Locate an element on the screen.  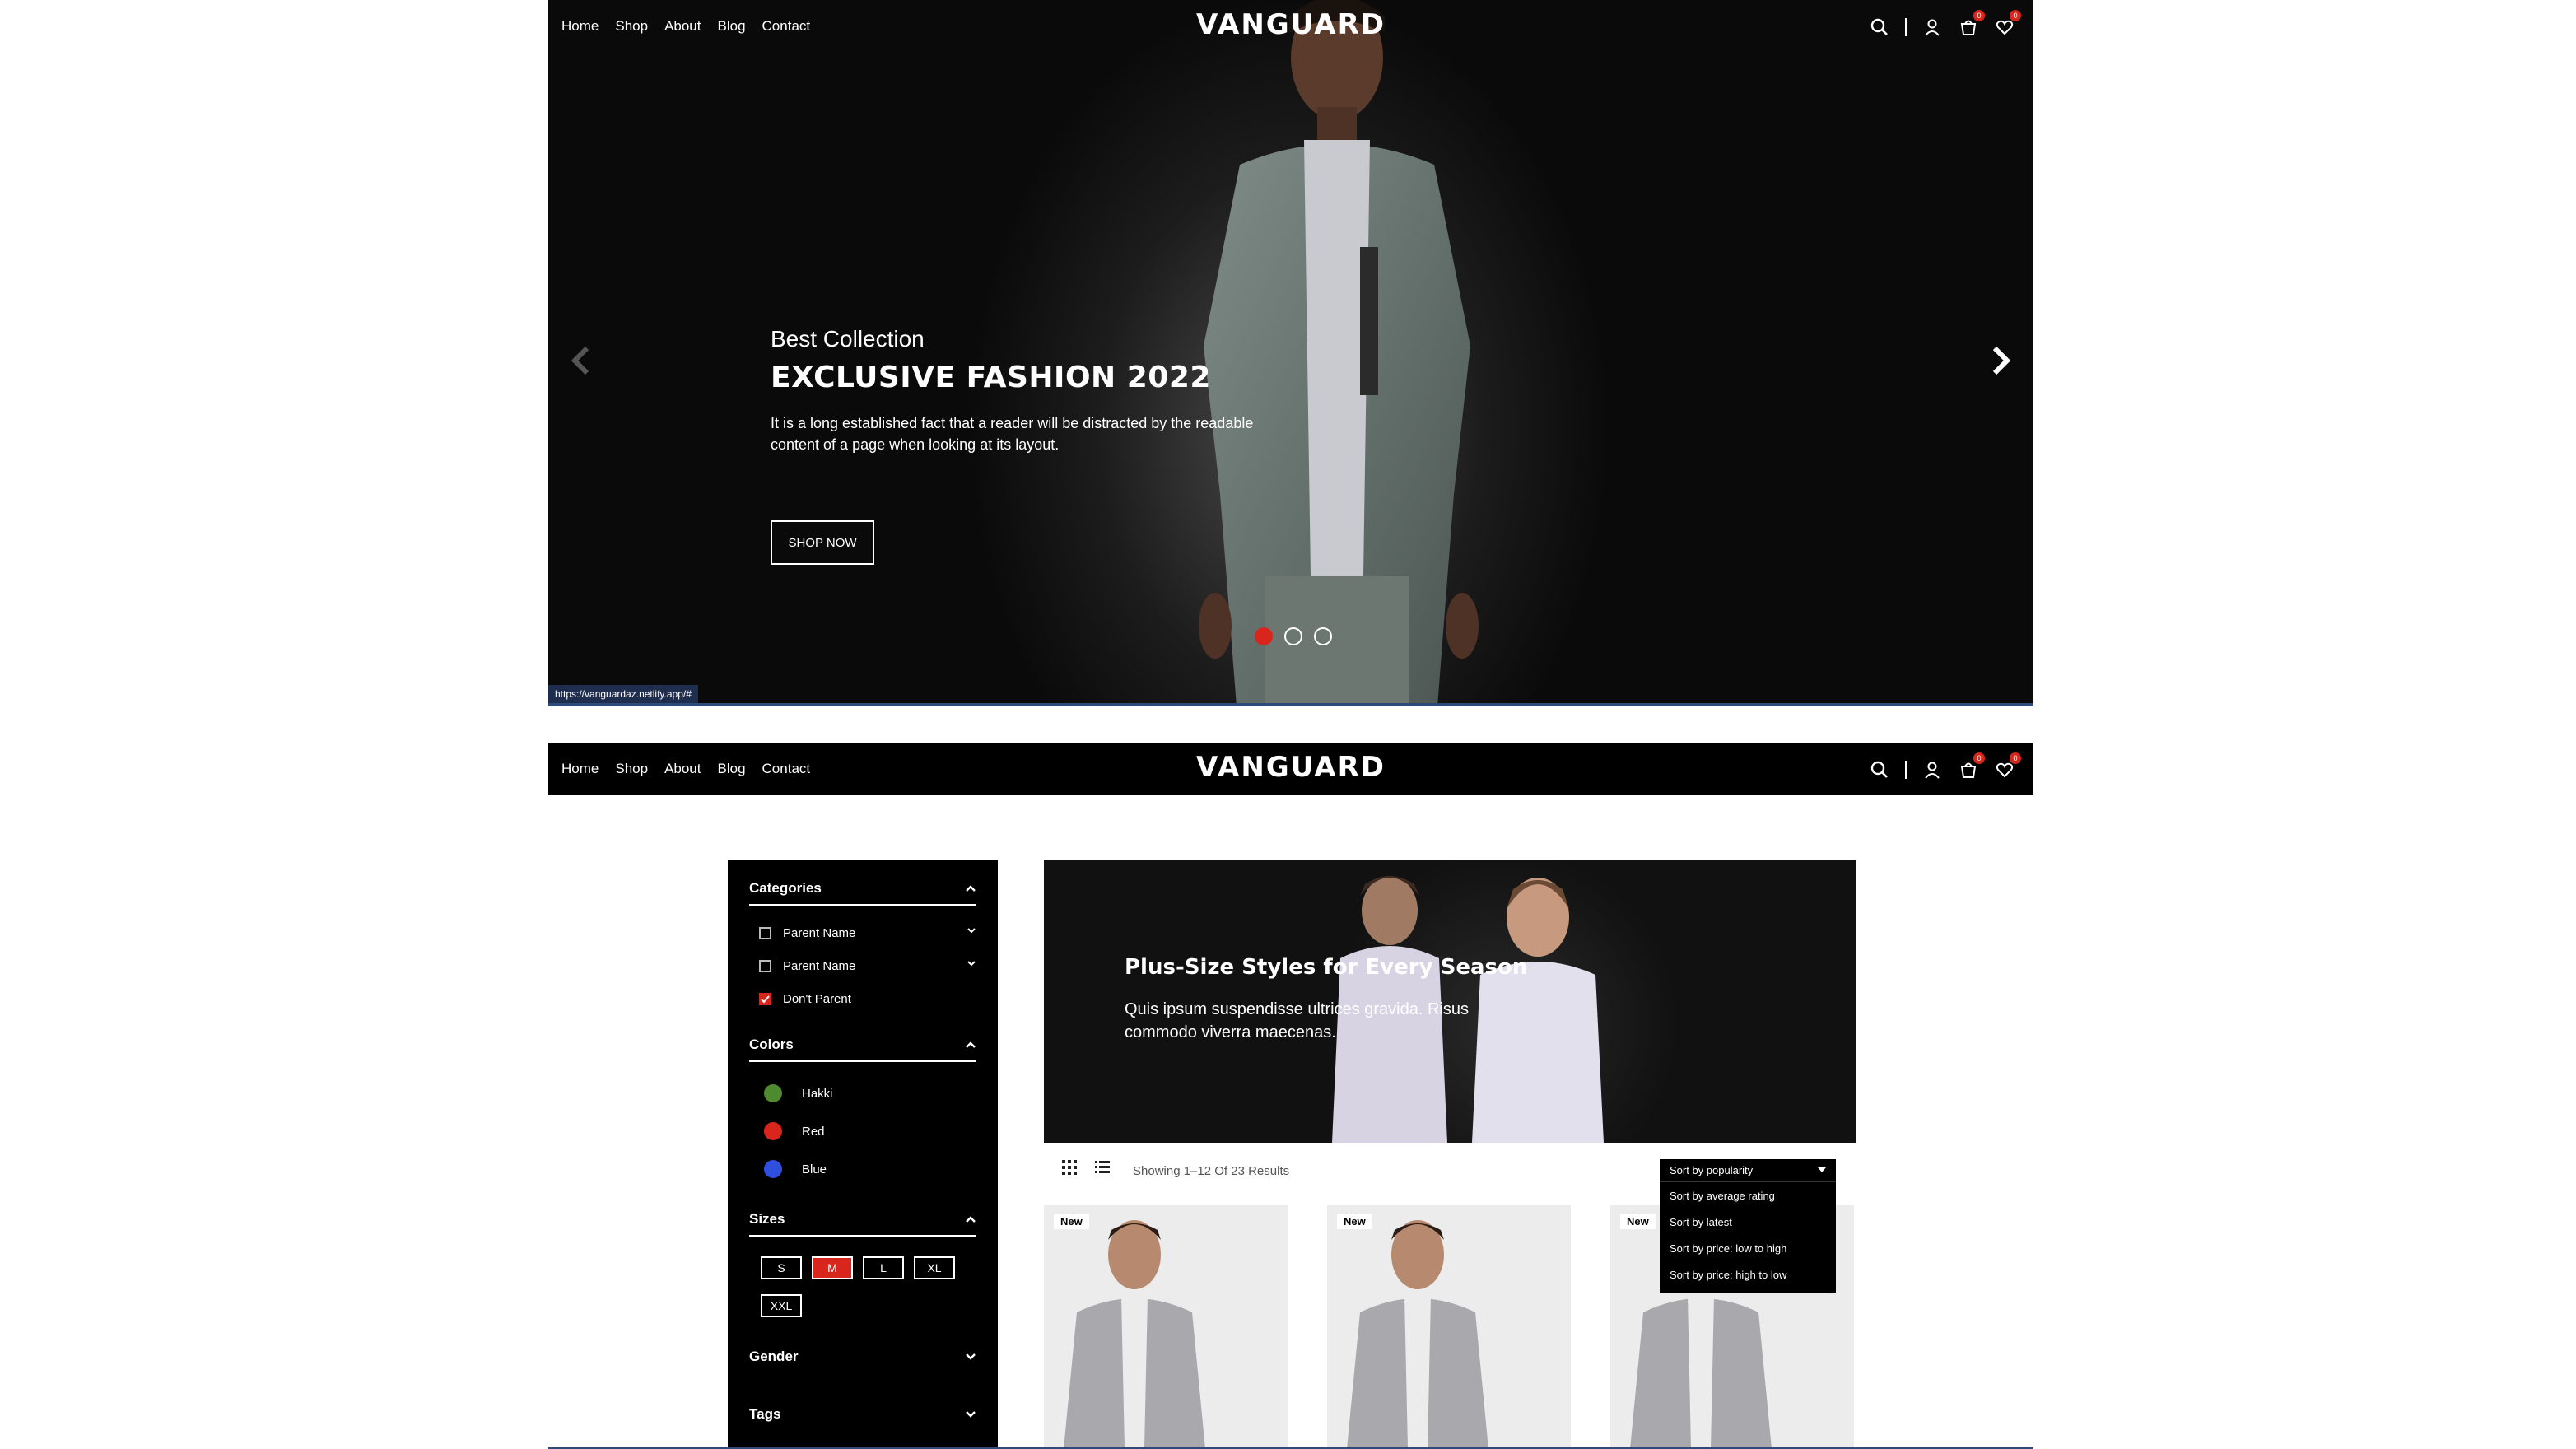
sizes-title: Sizes is located at coordinates (767, 1219).